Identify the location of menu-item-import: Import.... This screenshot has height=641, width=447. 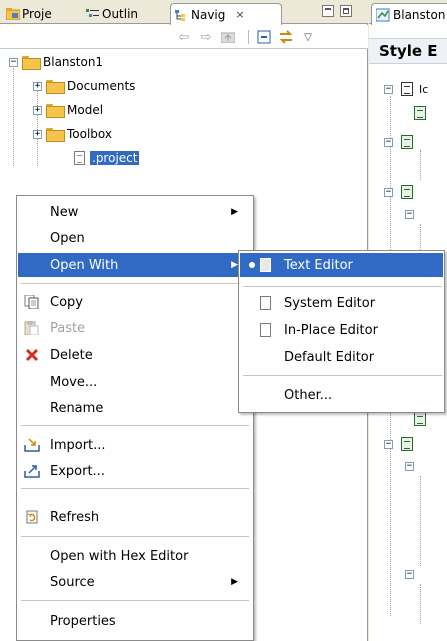
(135, 445).